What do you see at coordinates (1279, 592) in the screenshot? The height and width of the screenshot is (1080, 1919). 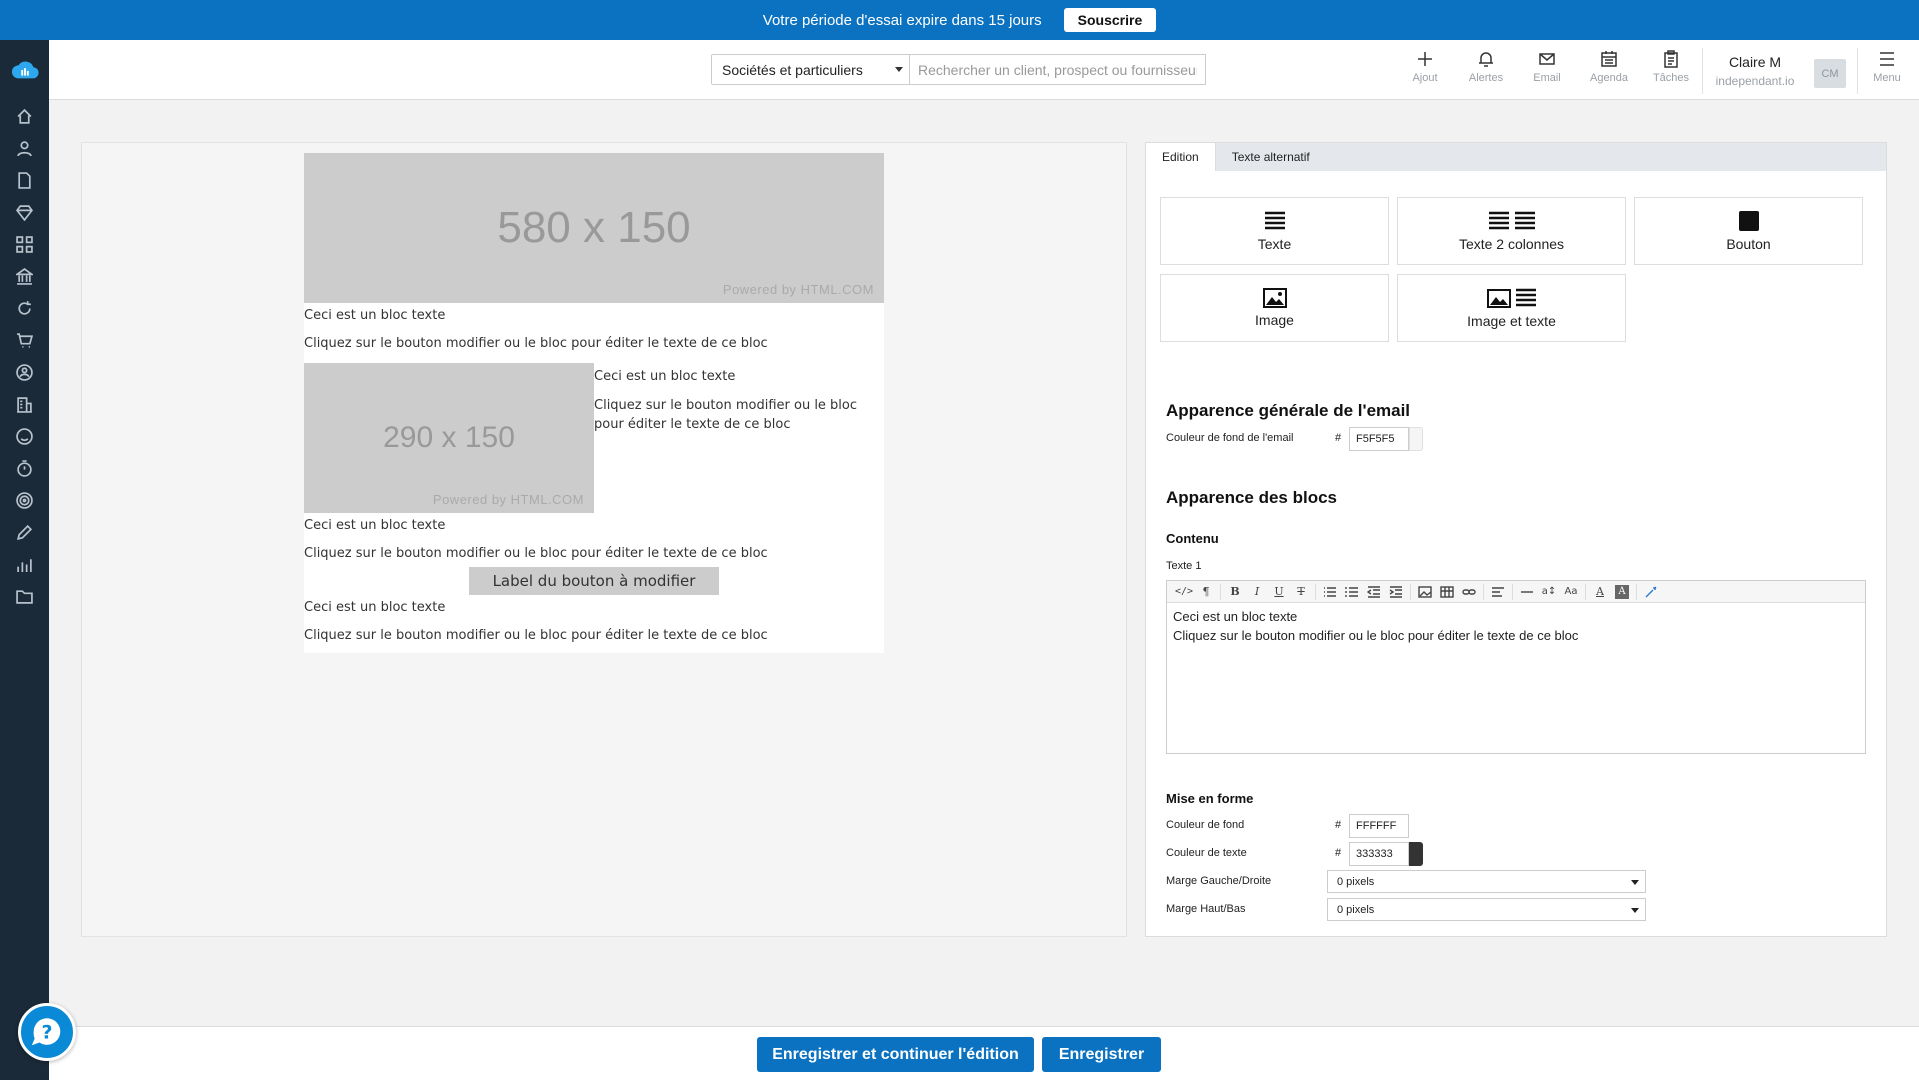 I see `underline-icon: U` at bounding box center [1279, 592].